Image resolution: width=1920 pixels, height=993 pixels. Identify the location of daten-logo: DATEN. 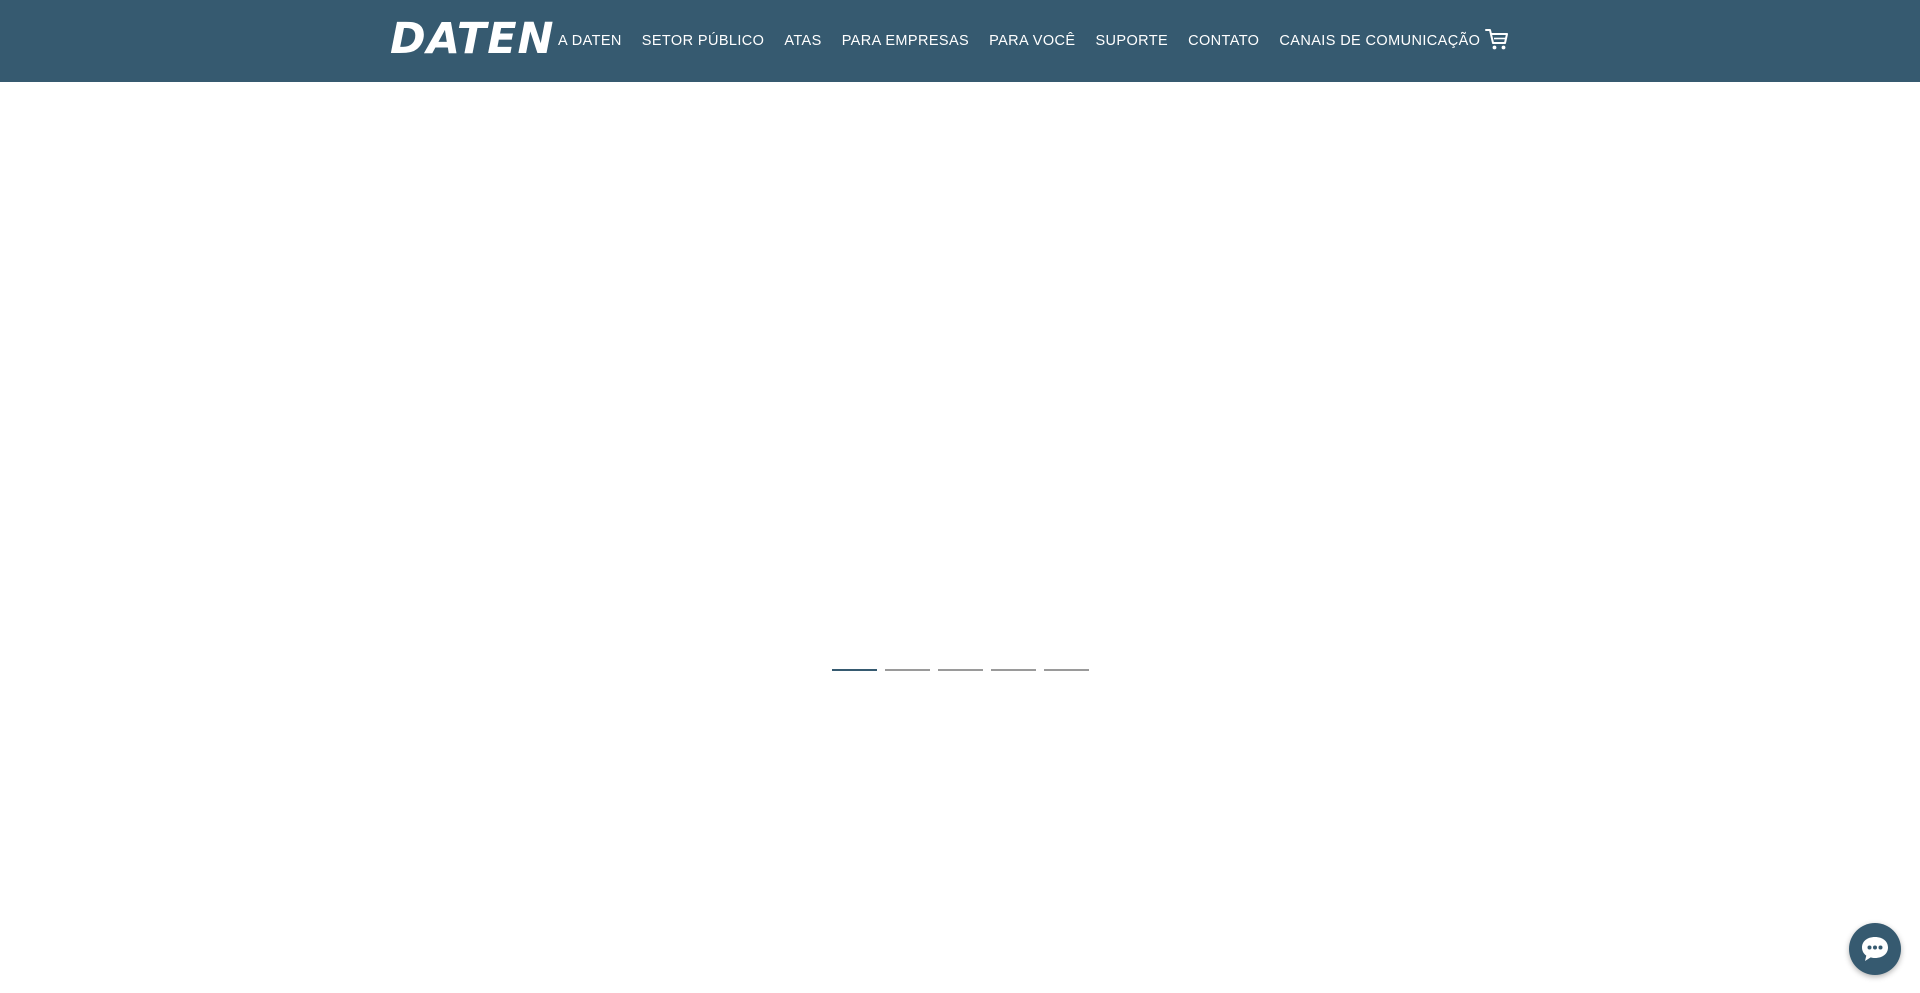
(472, 39).